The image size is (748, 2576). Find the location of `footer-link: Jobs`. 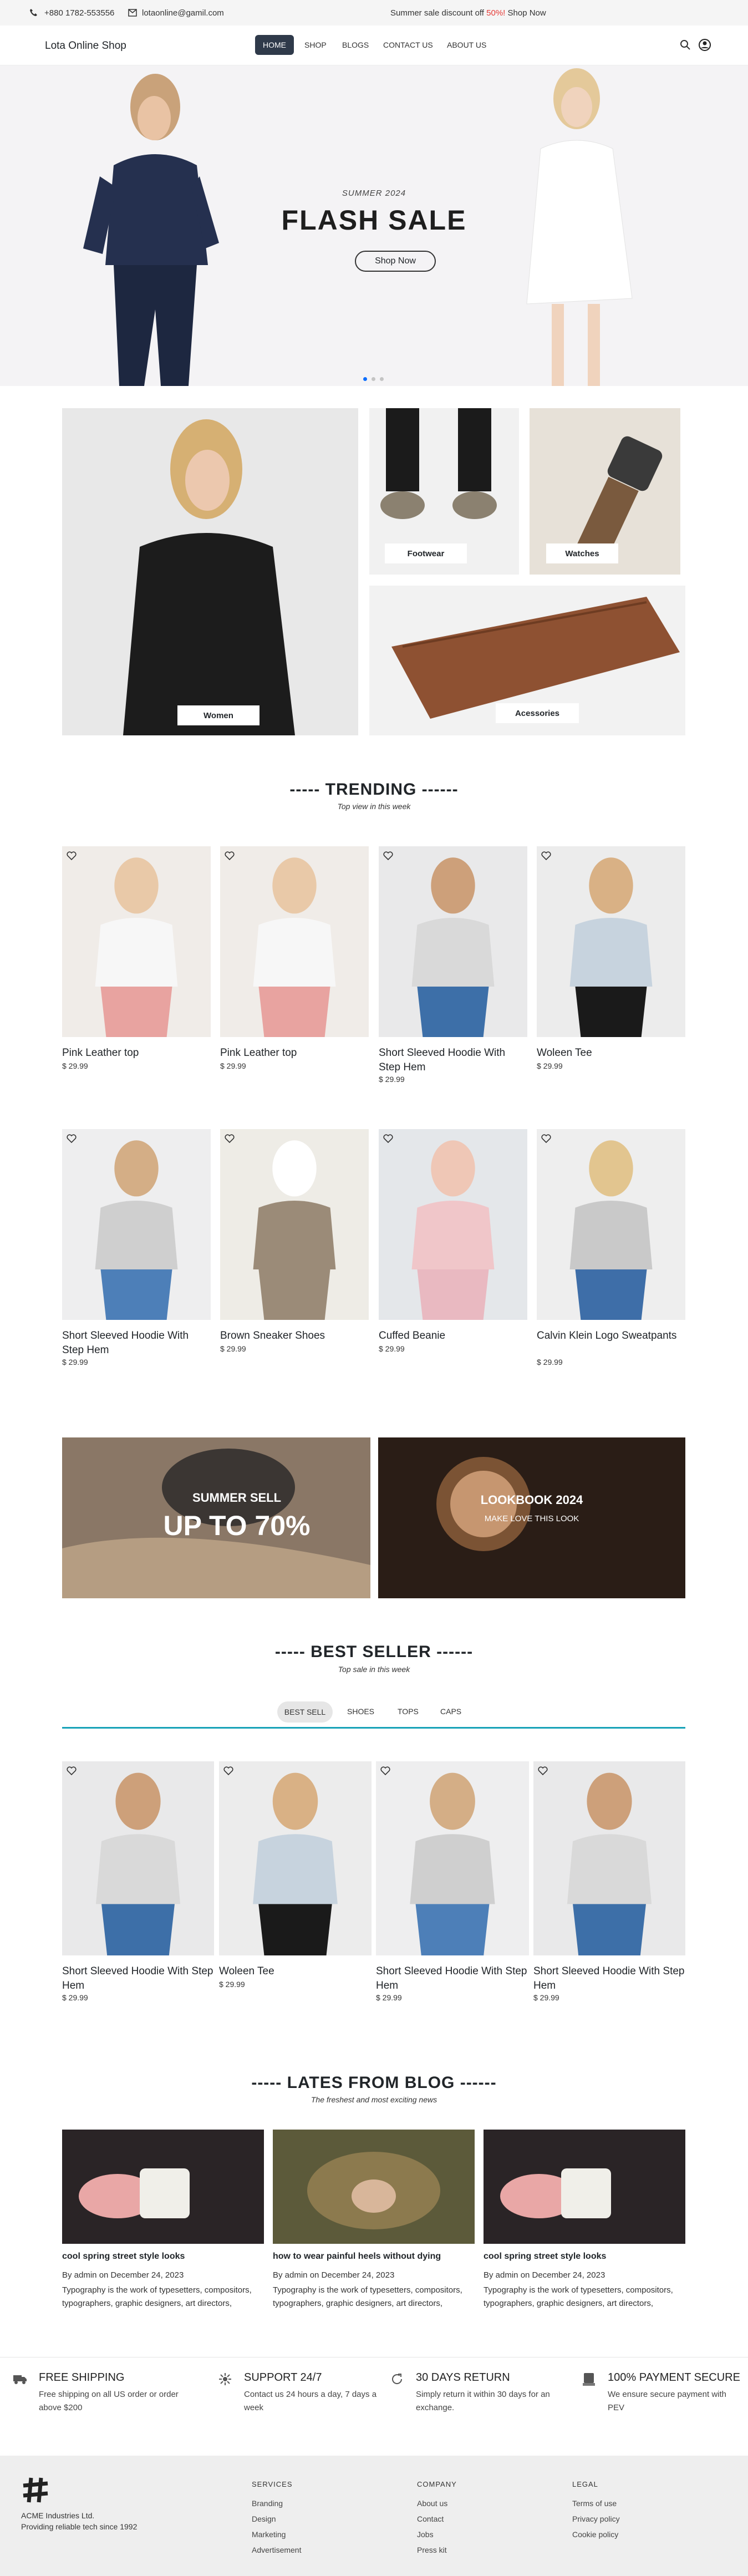

footer-link: Jobs is located at coordinates (426, 2534).